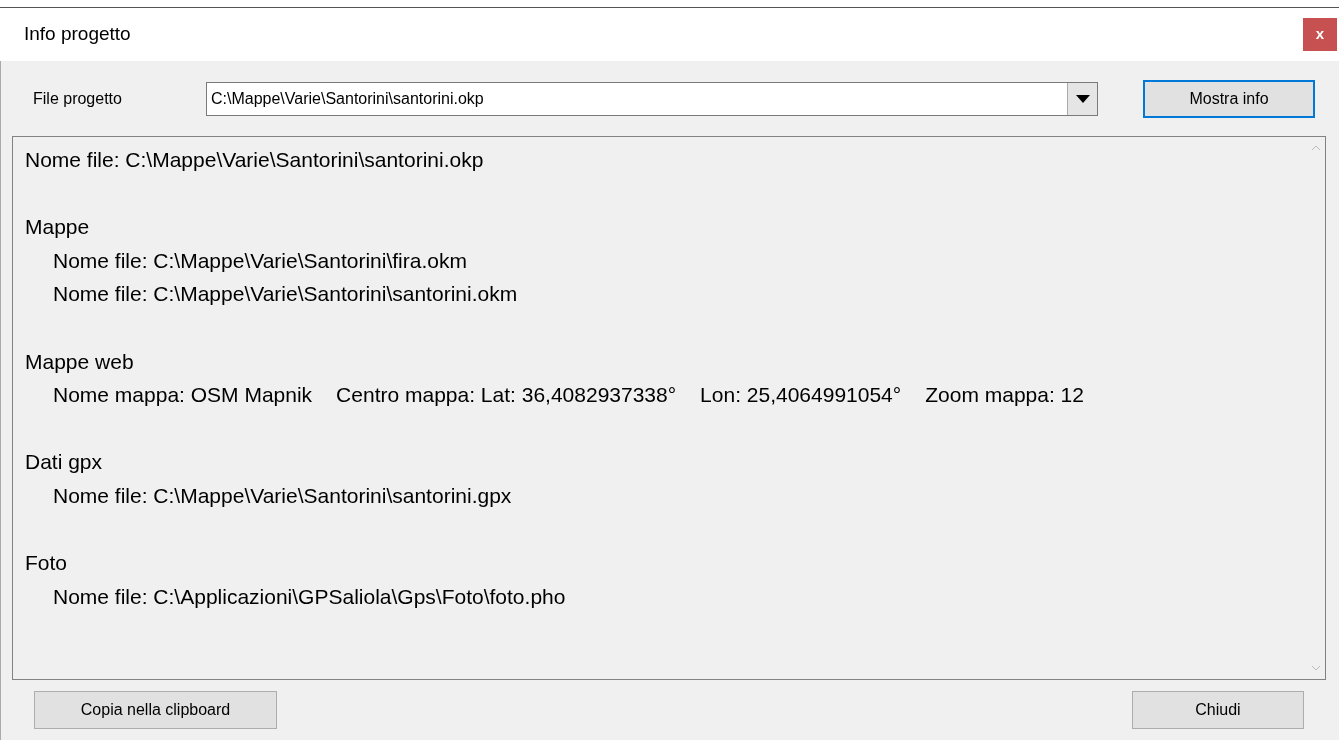 This screenshot has width=1339, height=740. I want to click on section-heading: Dati gpx, so click(64, 462).